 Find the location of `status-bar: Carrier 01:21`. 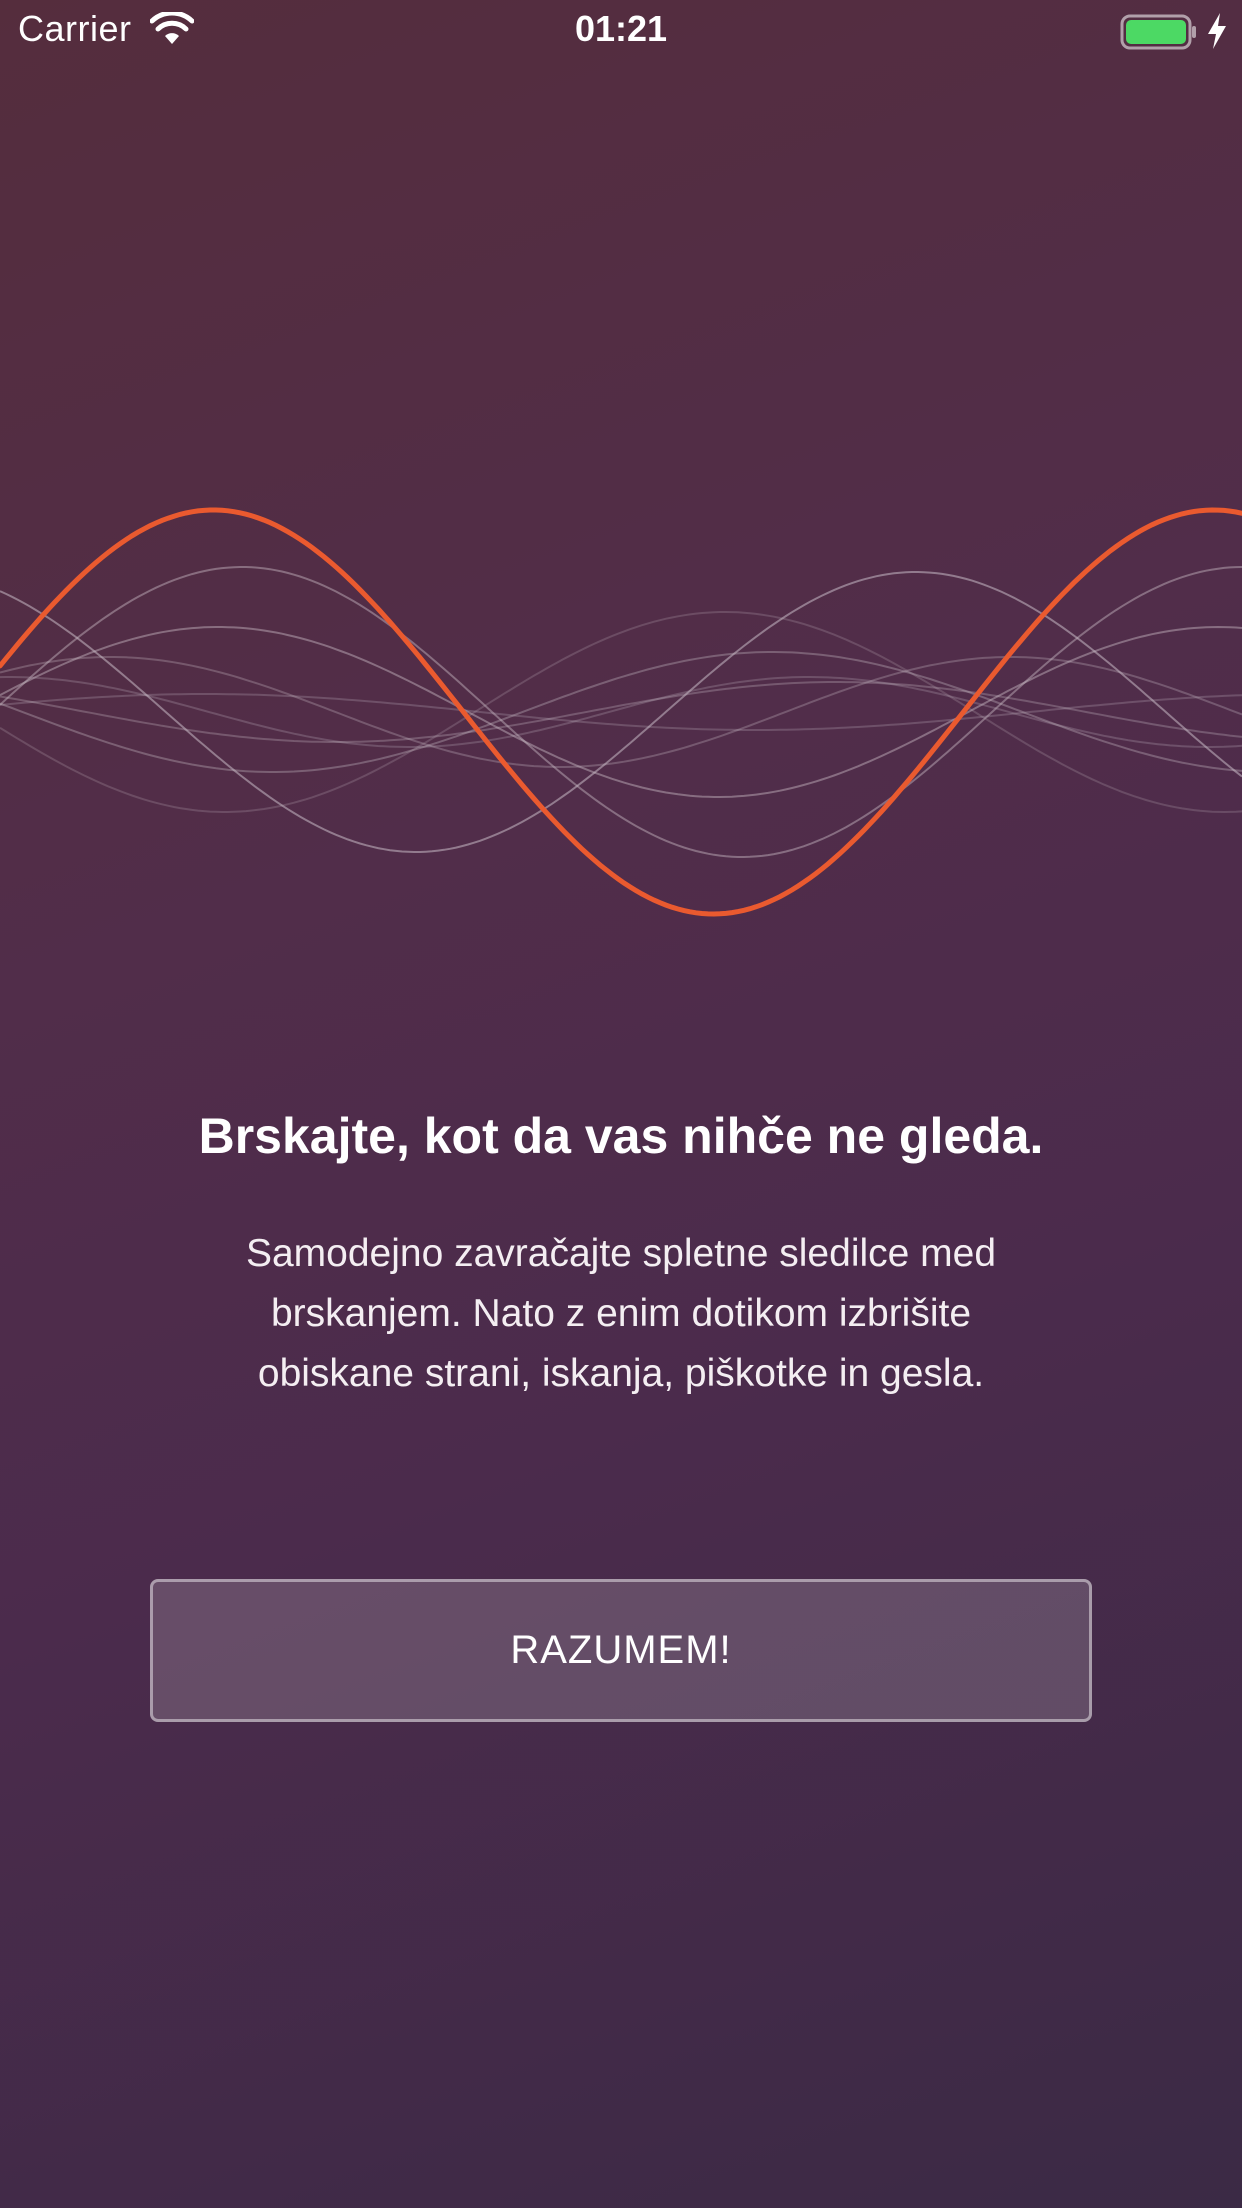

status-bar: Carrier 01:21 is located at coordinates (621, 31).